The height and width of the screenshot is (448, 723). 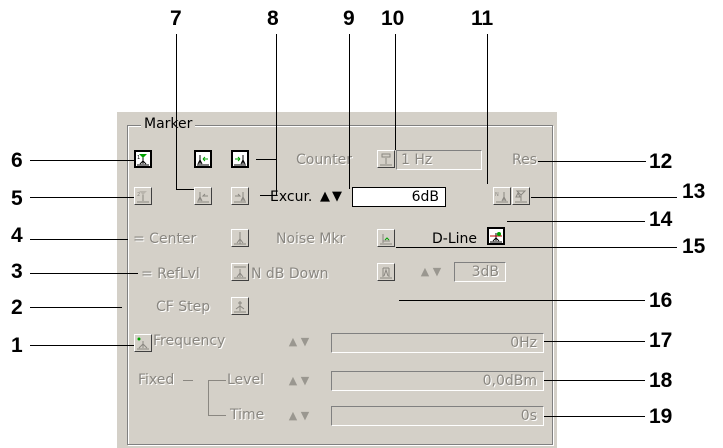 I want to click on d-line-button, so click(x=496, y=236).